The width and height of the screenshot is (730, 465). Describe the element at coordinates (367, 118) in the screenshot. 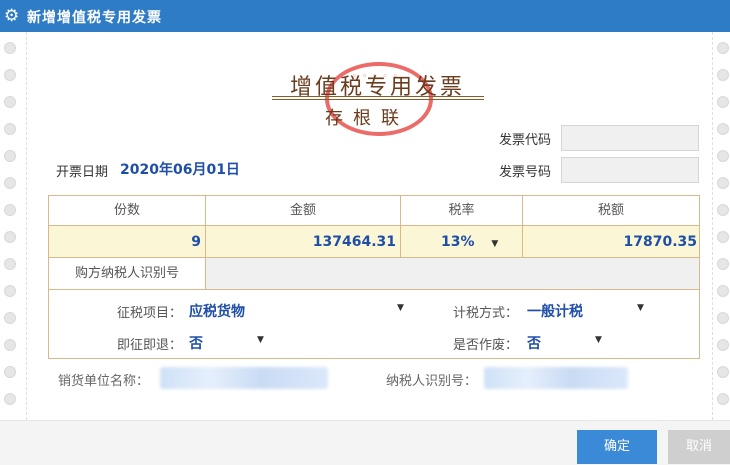

I see `invoice-subtitle: 存根联` at that location.